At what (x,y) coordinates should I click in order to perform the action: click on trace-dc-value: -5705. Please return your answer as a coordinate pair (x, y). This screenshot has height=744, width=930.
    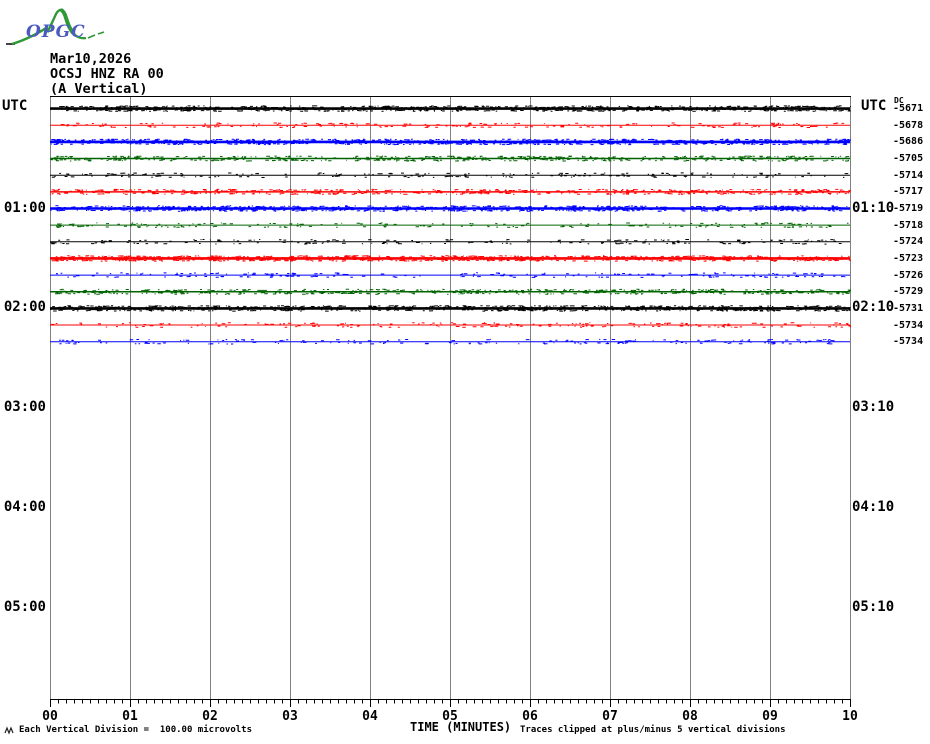
    Looking at the image, I should click on (908, 159).